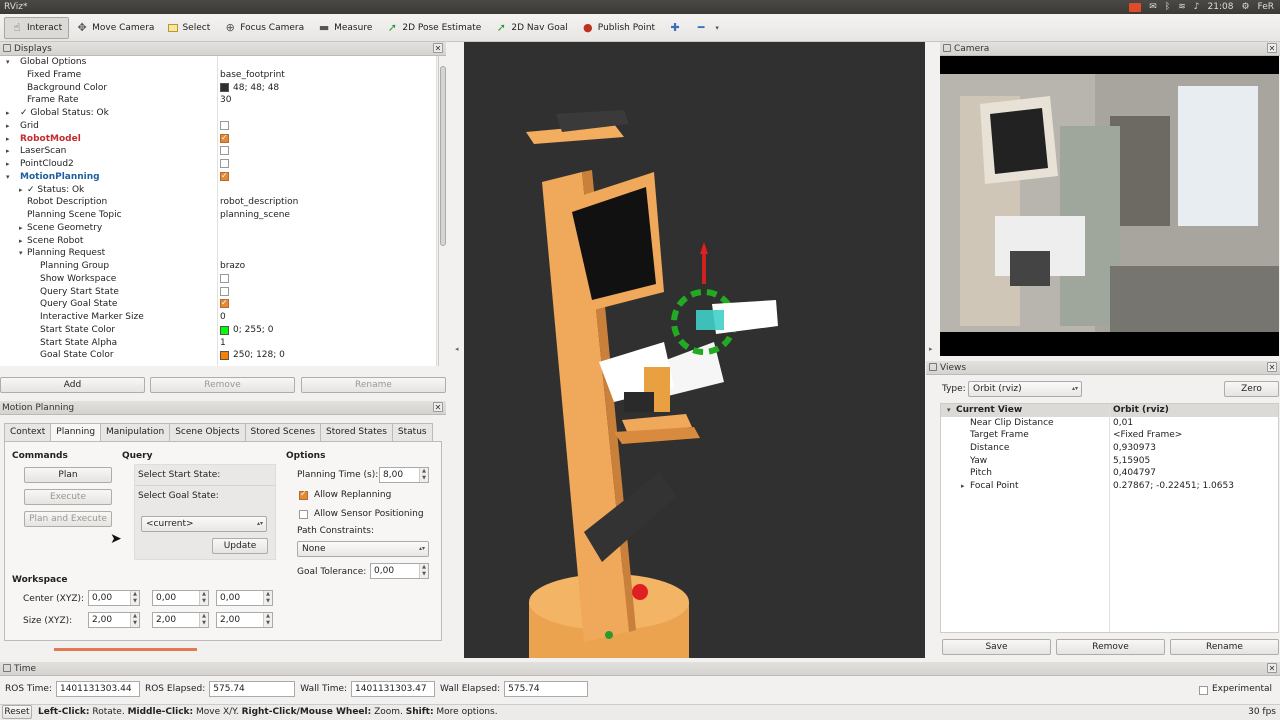 The height and width of the screenshot is (720, 1280). I want to click on display-tree-row: Planning Group brazo, so click(218, 266).